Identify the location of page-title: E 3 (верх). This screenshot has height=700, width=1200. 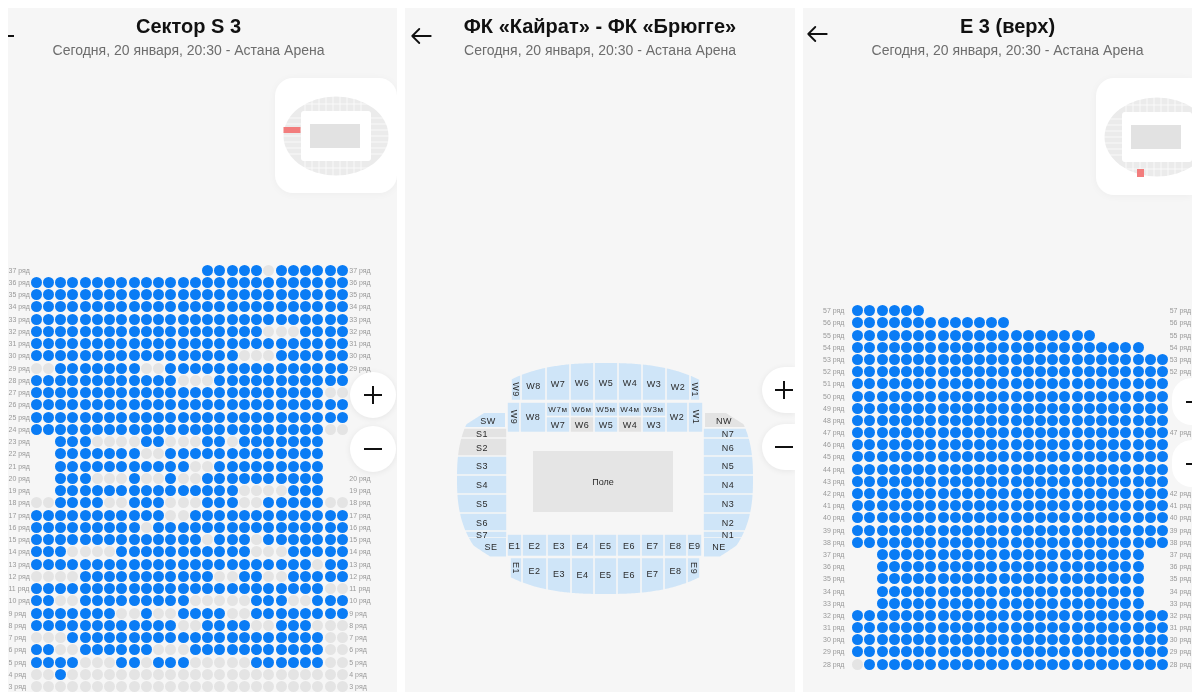
(1007, 26).